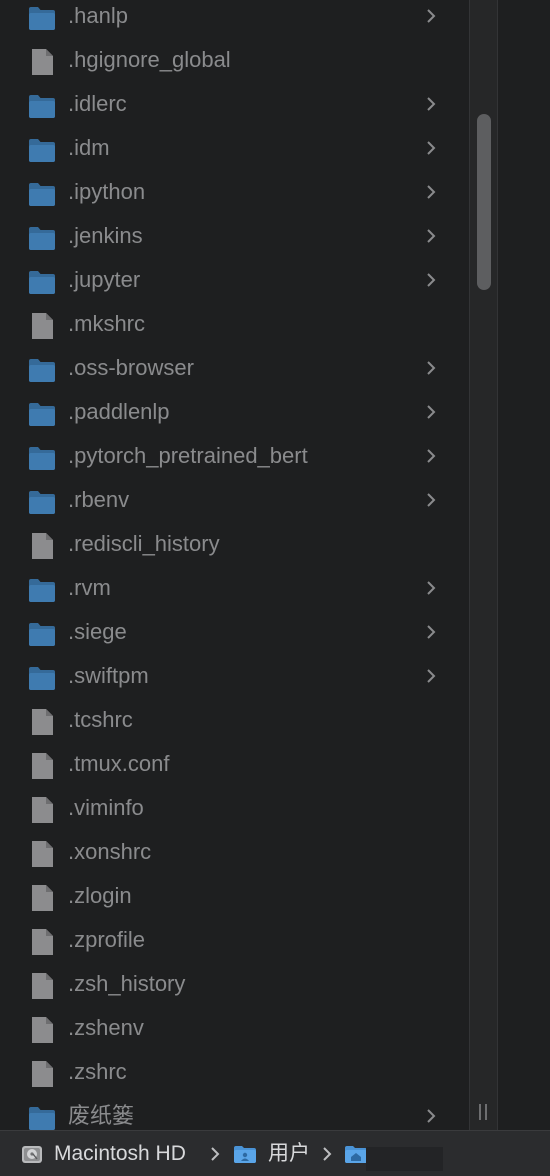  Describe the element at coordinates (99, 499) in the screenshot. I see `folder-name: .rbenv` at that location.